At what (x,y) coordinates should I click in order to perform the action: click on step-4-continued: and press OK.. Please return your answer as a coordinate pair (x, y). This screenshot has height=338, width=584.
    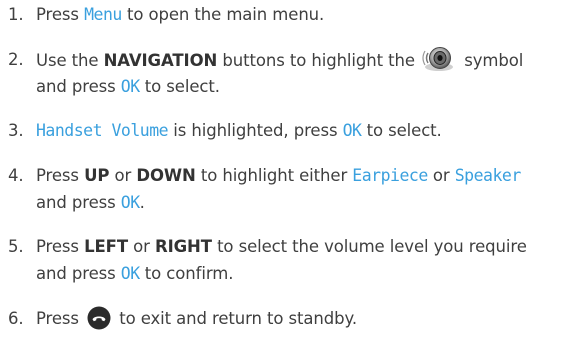
    Looking at the image, I should click on (76, 202).